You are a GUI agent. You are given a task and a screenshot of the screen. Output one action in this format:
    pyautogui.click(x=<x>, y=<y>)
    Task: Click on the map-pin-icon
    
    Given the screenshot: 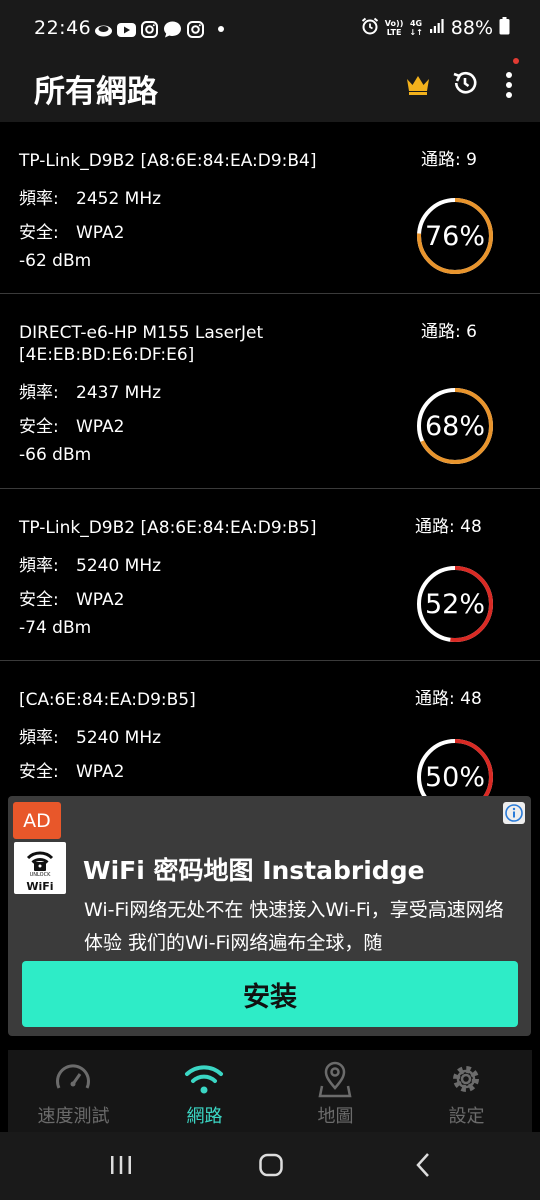 What is the action you would take?
    pyautogui.click(x=335, y=1079)
    